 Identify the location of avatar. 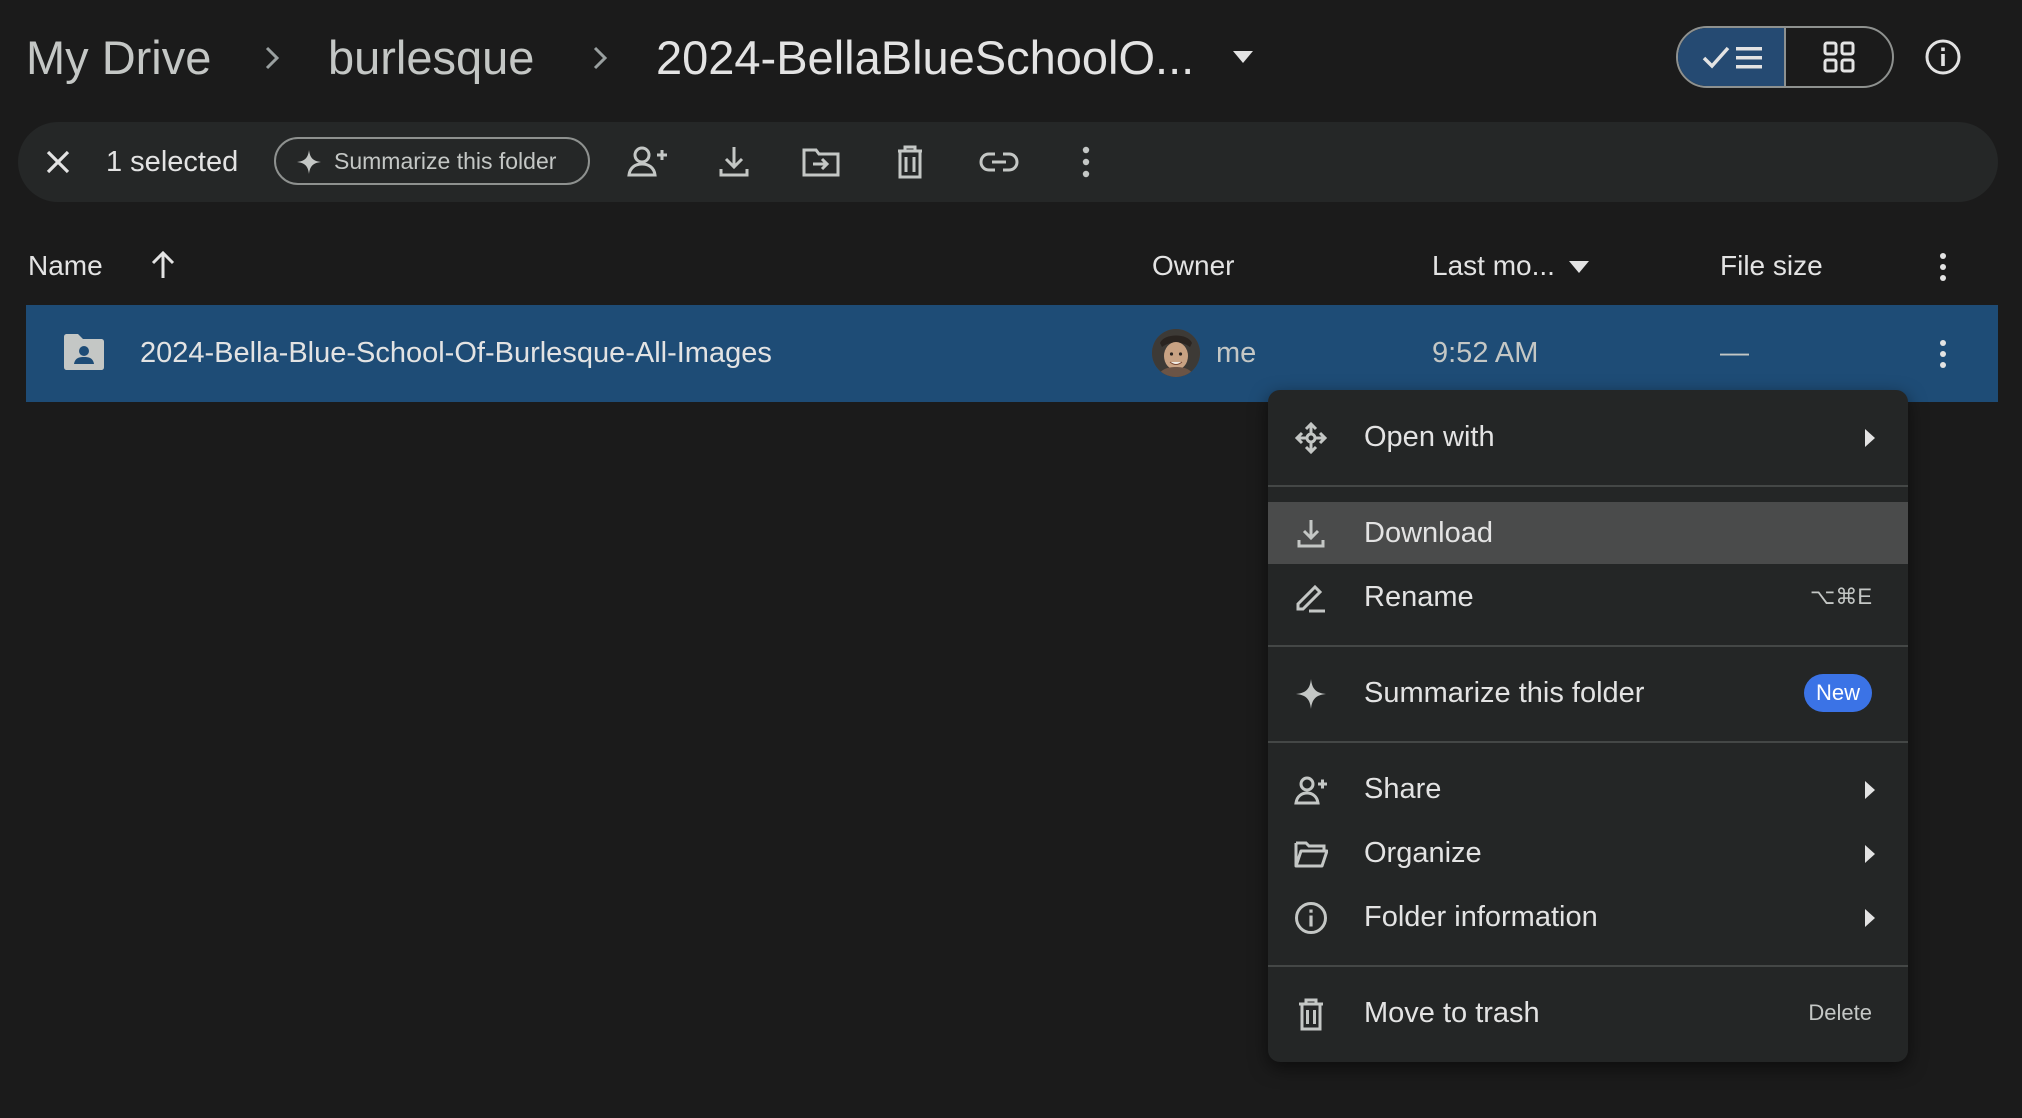
(1176, 353).